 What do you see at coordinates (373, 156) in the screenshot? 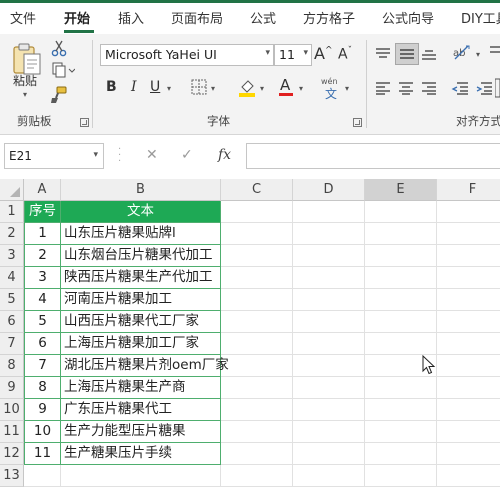
I see `formula-input` at bounding box center [373, 156].